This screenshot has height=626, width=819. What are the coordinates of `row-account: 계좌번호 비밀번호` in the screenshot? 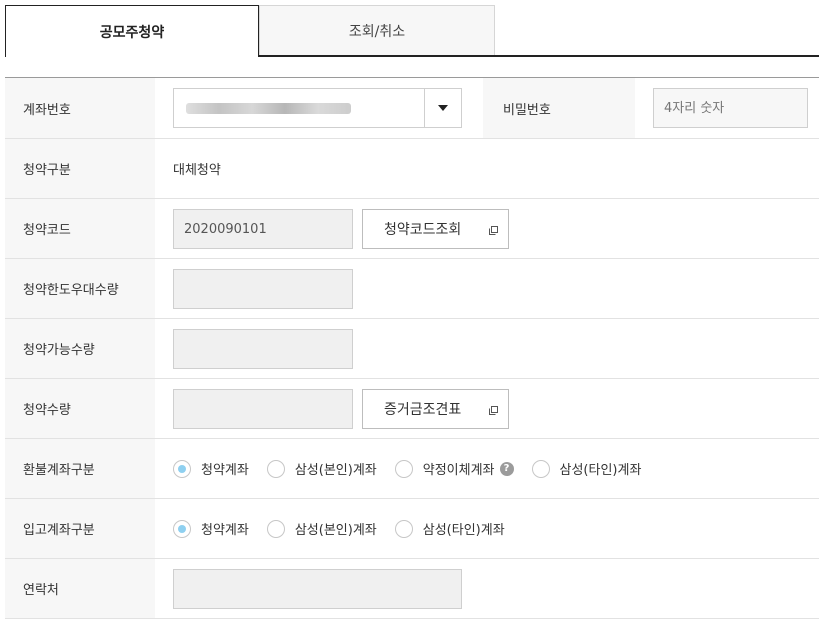 It's located at (412, 108).